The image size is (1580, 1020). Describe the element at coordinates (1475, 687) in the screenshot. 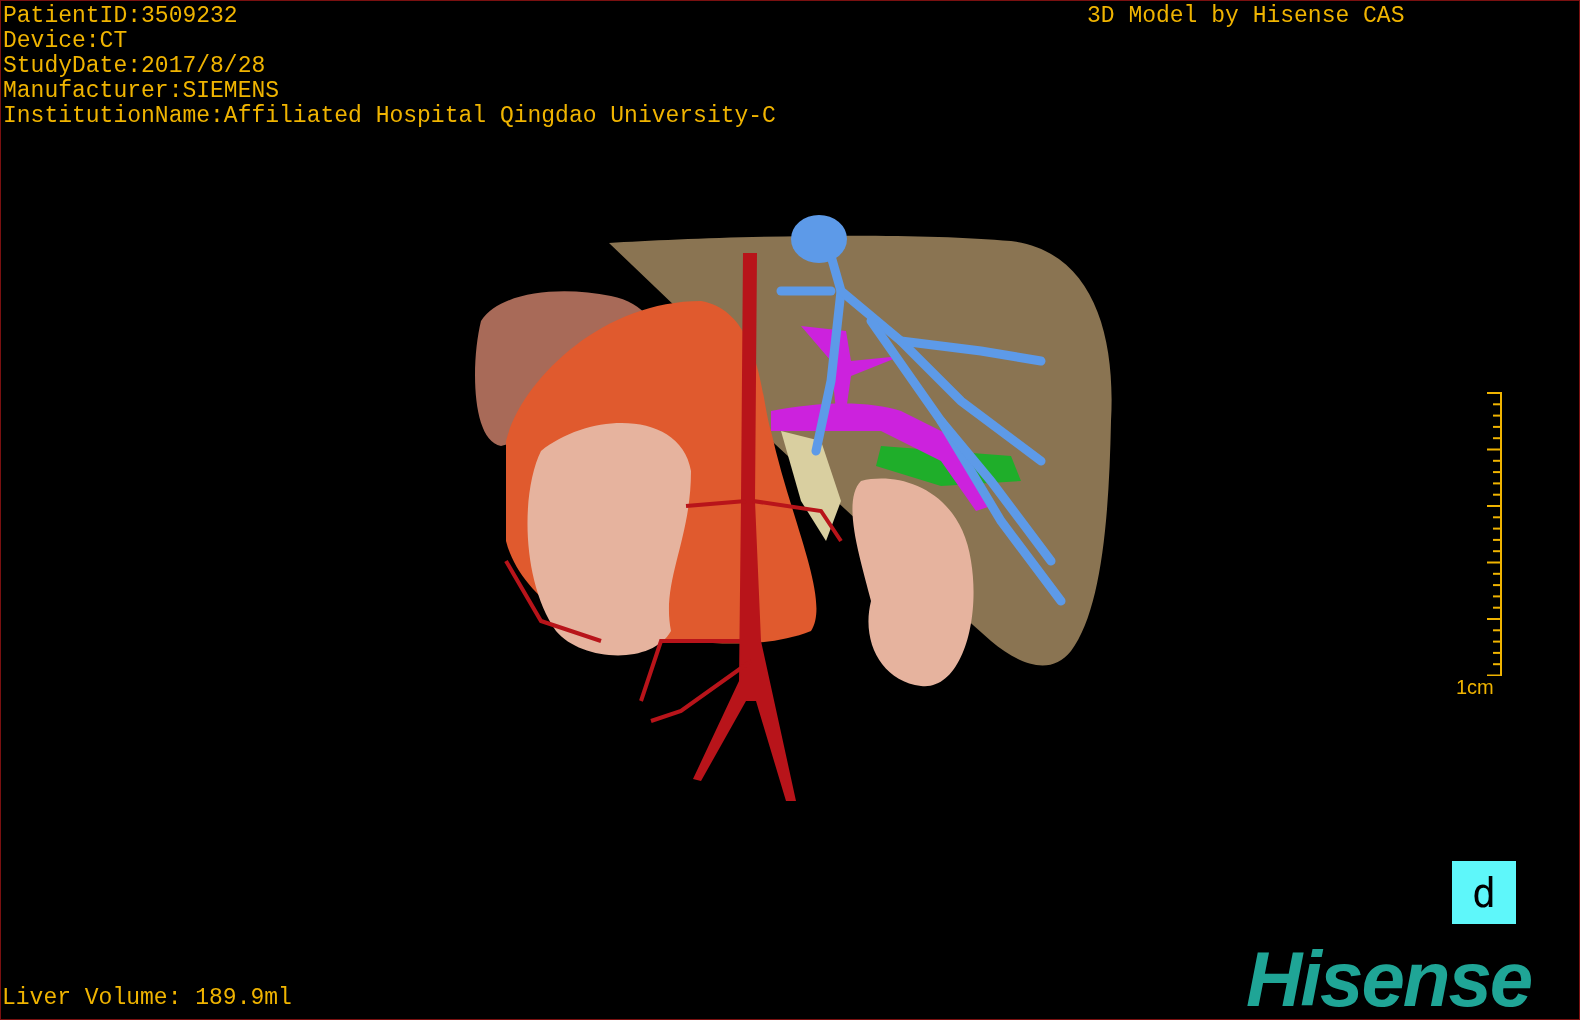

I see `scale-label: 1cm` at that location.